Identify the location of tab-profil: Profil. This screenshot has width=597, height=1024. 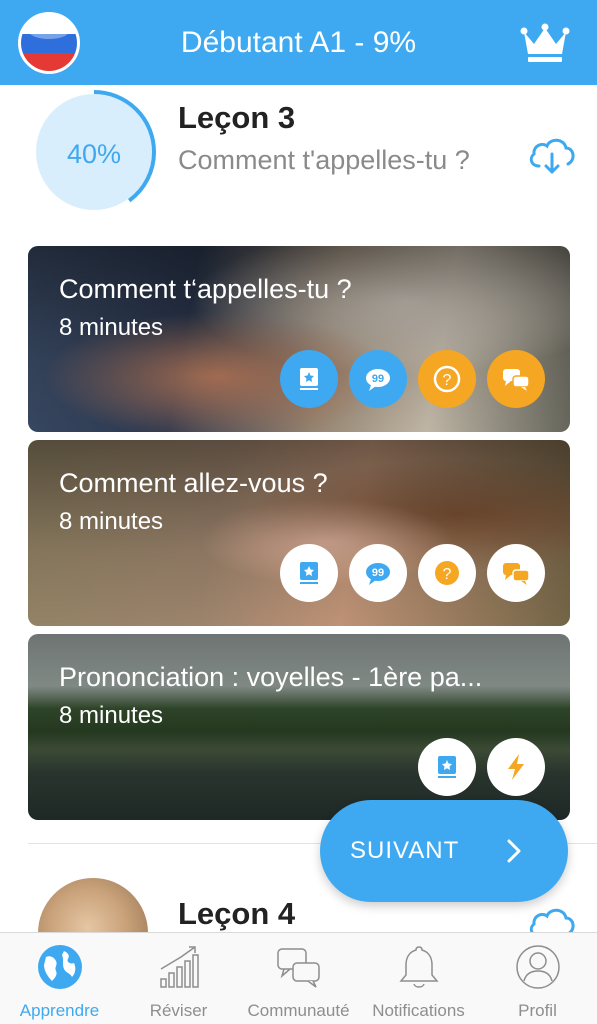
(537, 978).